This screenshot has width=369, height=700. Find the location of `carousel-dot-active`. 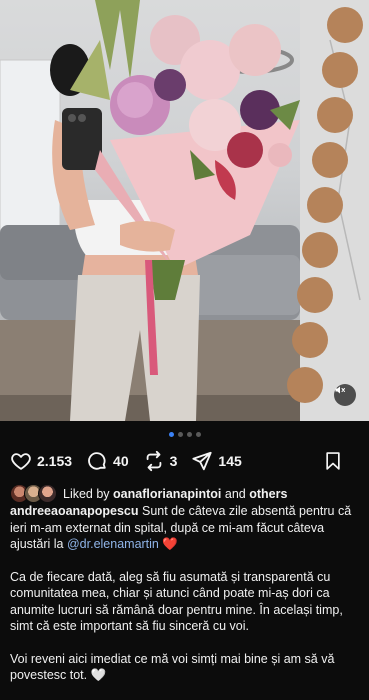

carousel-dot-active is located at coordinates (171, 434).